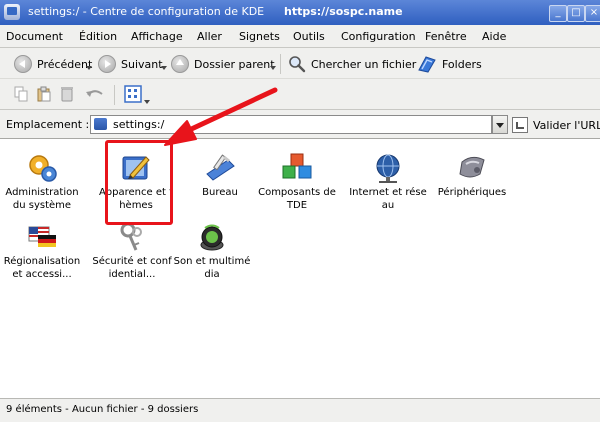  What do you see at coordinates (142, 64) in the screenshot?
I see `forward-label: Suivant` at bounding box center [142, 64].